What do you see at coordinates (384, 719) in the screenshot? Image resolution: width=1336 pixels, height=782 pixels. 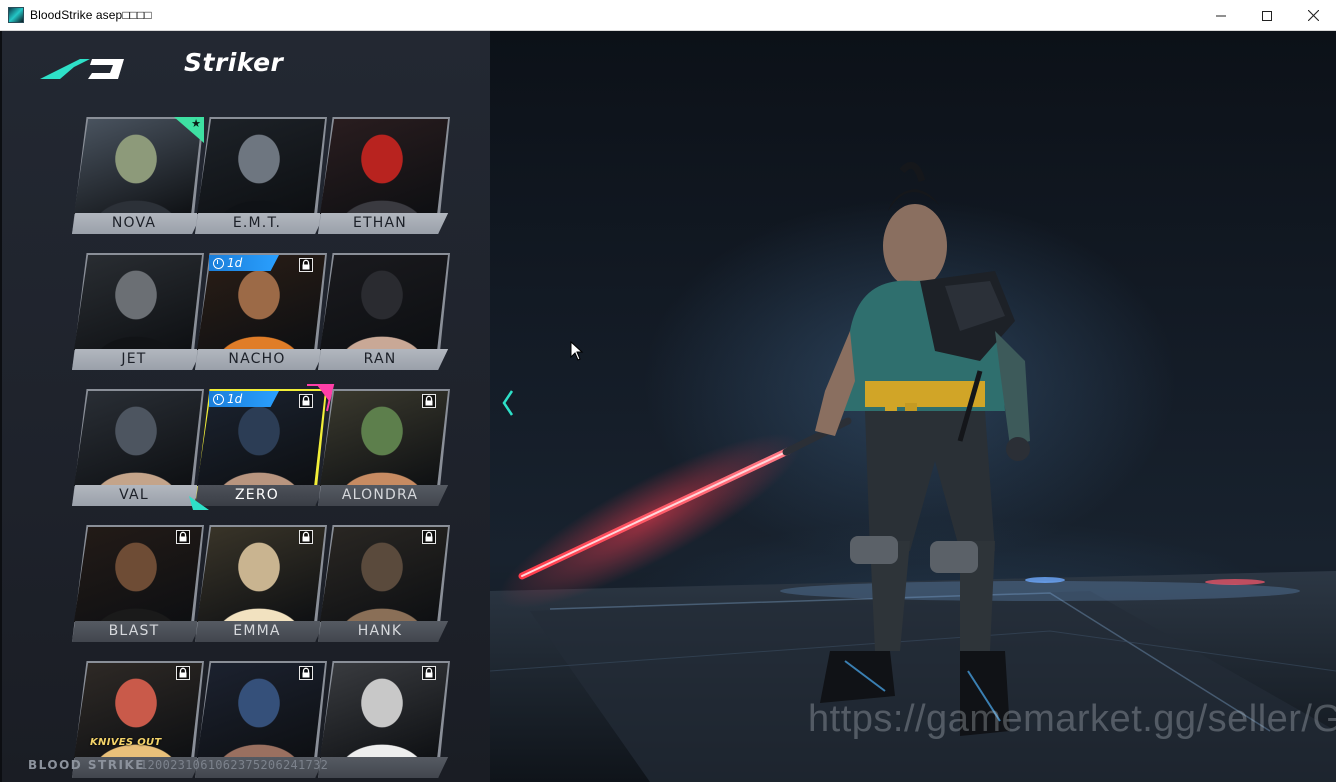 I see `character-card` at bounding box center [384, 719].